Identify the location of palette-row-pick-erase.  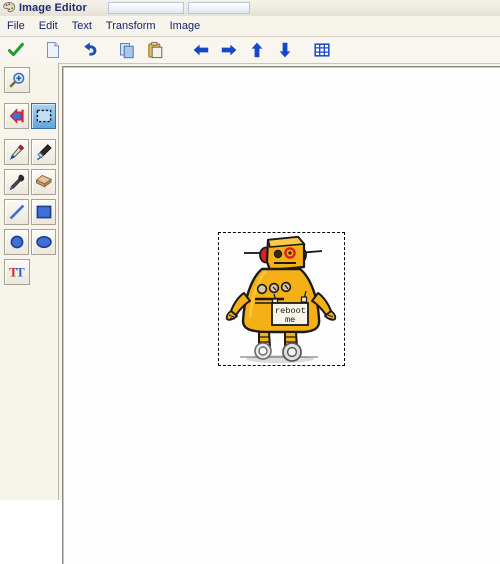
(31, 184).